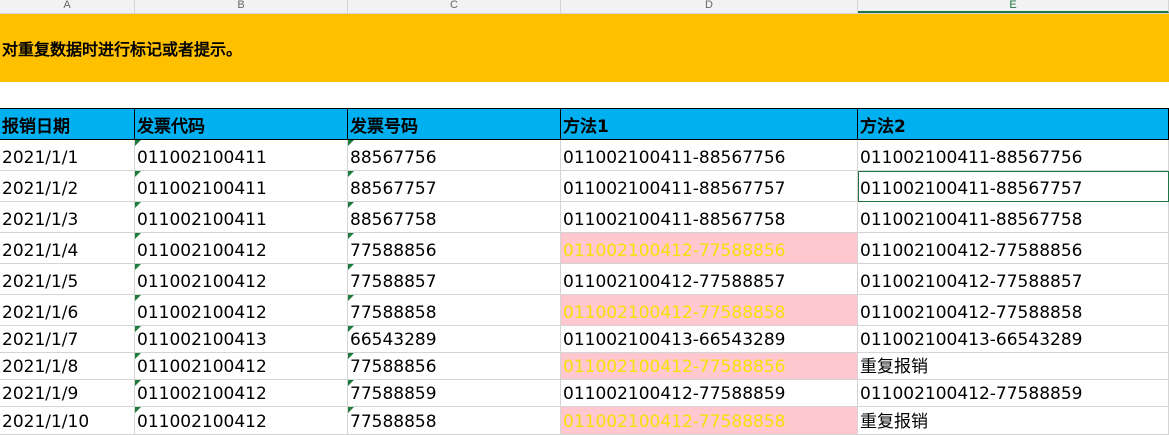 Image resolution: width=1169 pixels, height=435 pixels. Describe the element at coordinates (40, 189) in the screenshot. I see `cell-value: 2021/1/2` at that location.